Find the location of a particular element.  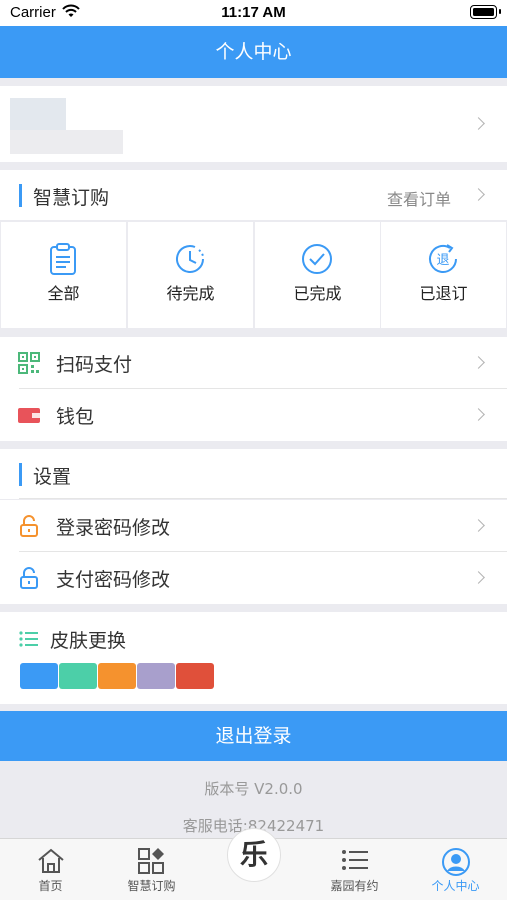

clock: 11:17 AM is located at coordinates (253, 12).